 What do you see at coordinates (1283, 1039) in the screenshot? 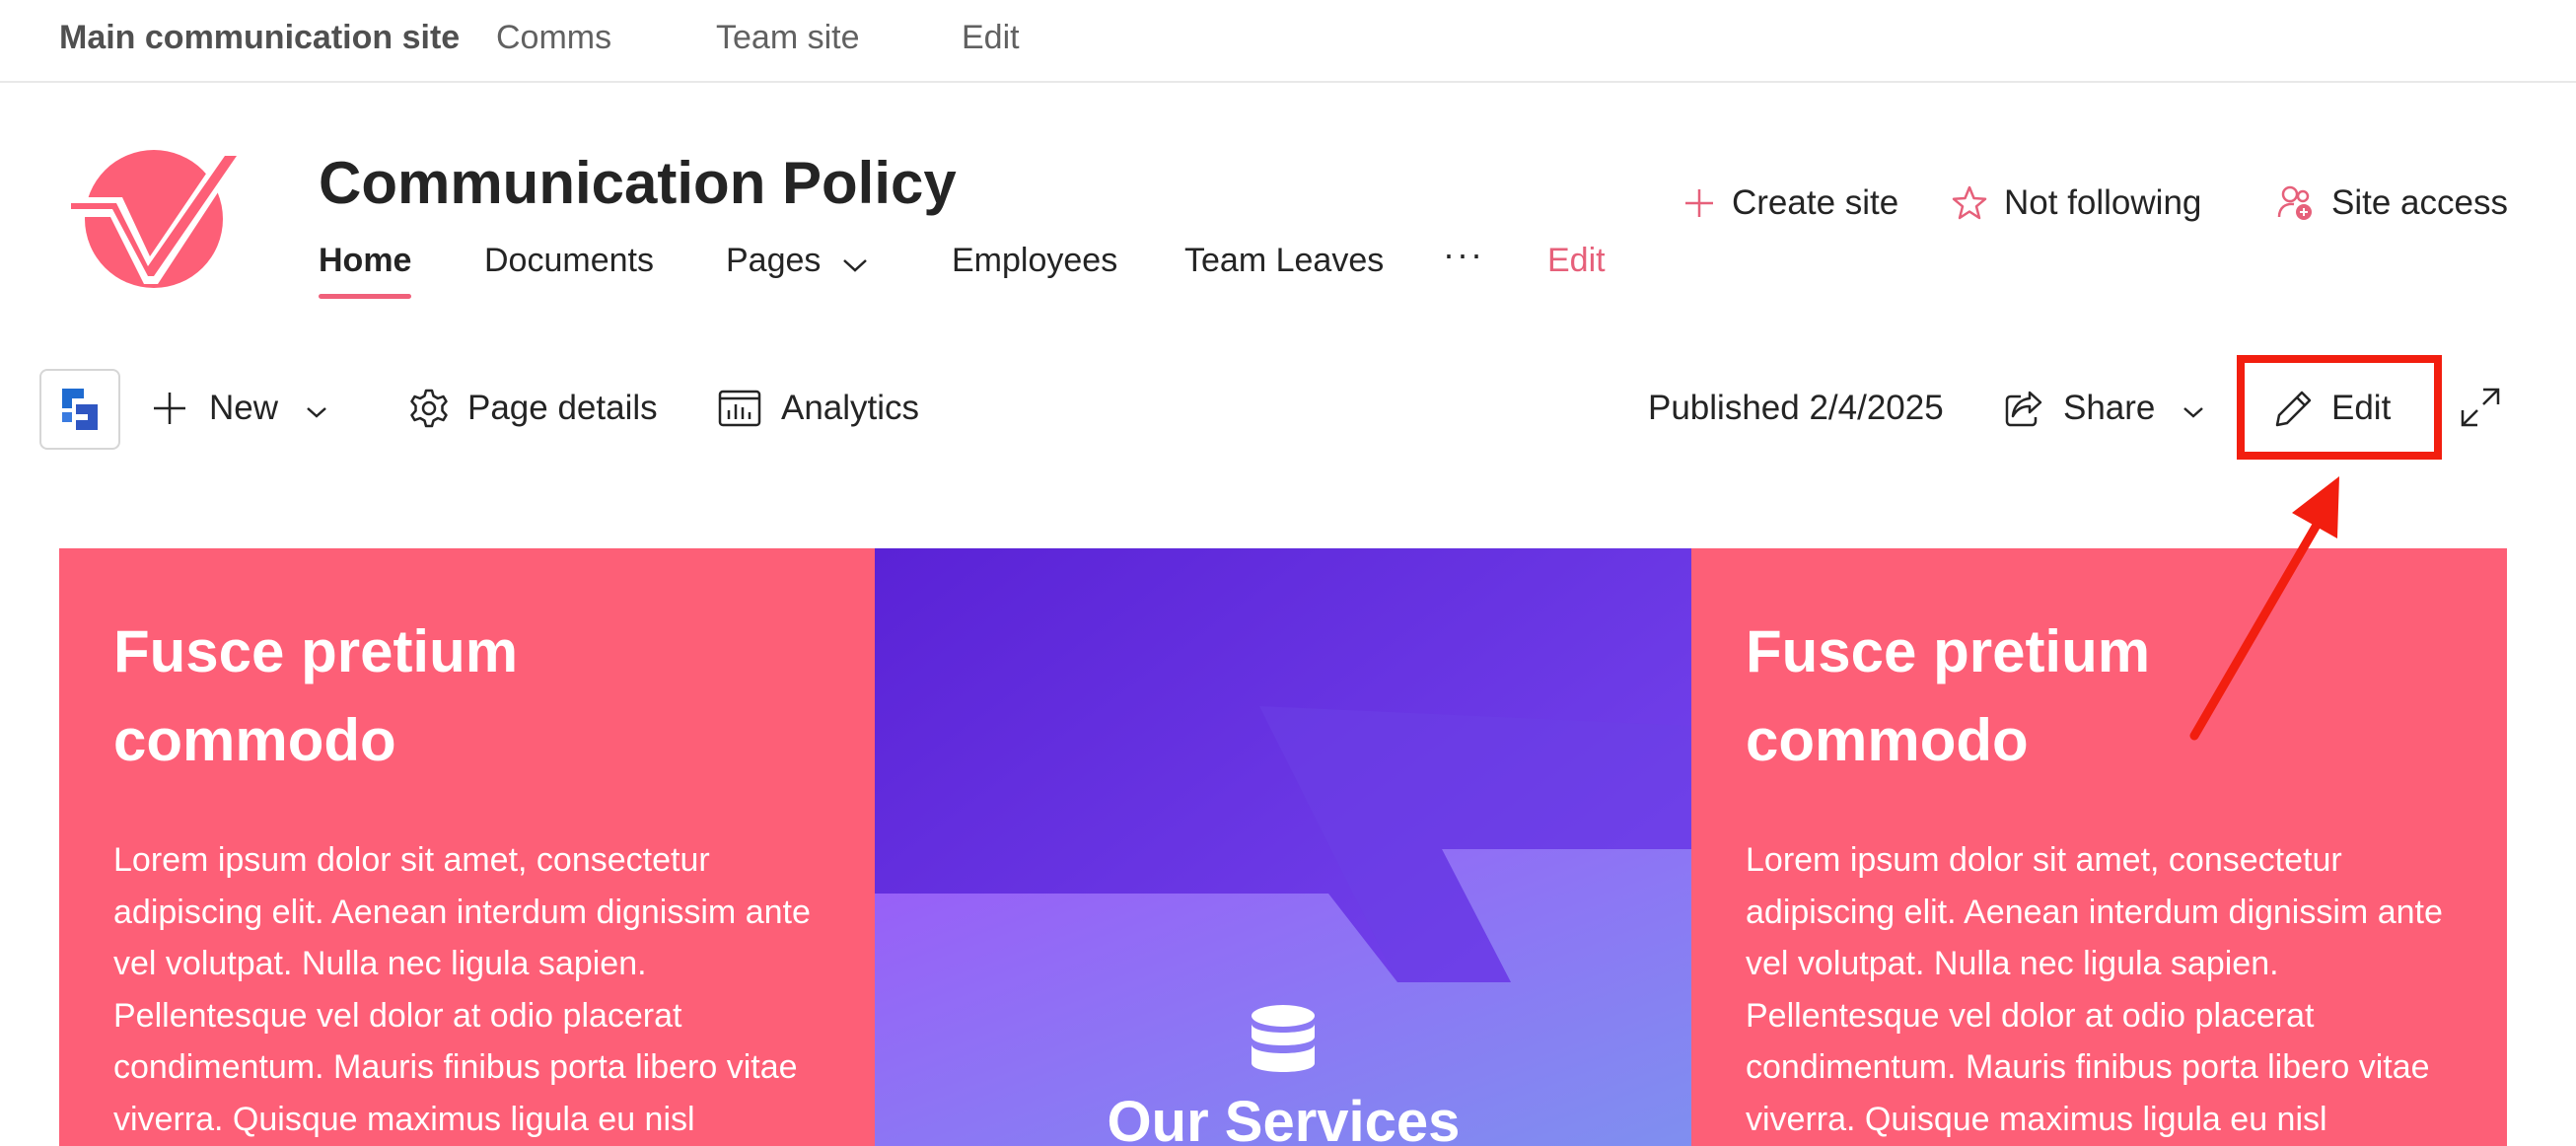
I see `database-icon` at bounding box center [1283, 1039].